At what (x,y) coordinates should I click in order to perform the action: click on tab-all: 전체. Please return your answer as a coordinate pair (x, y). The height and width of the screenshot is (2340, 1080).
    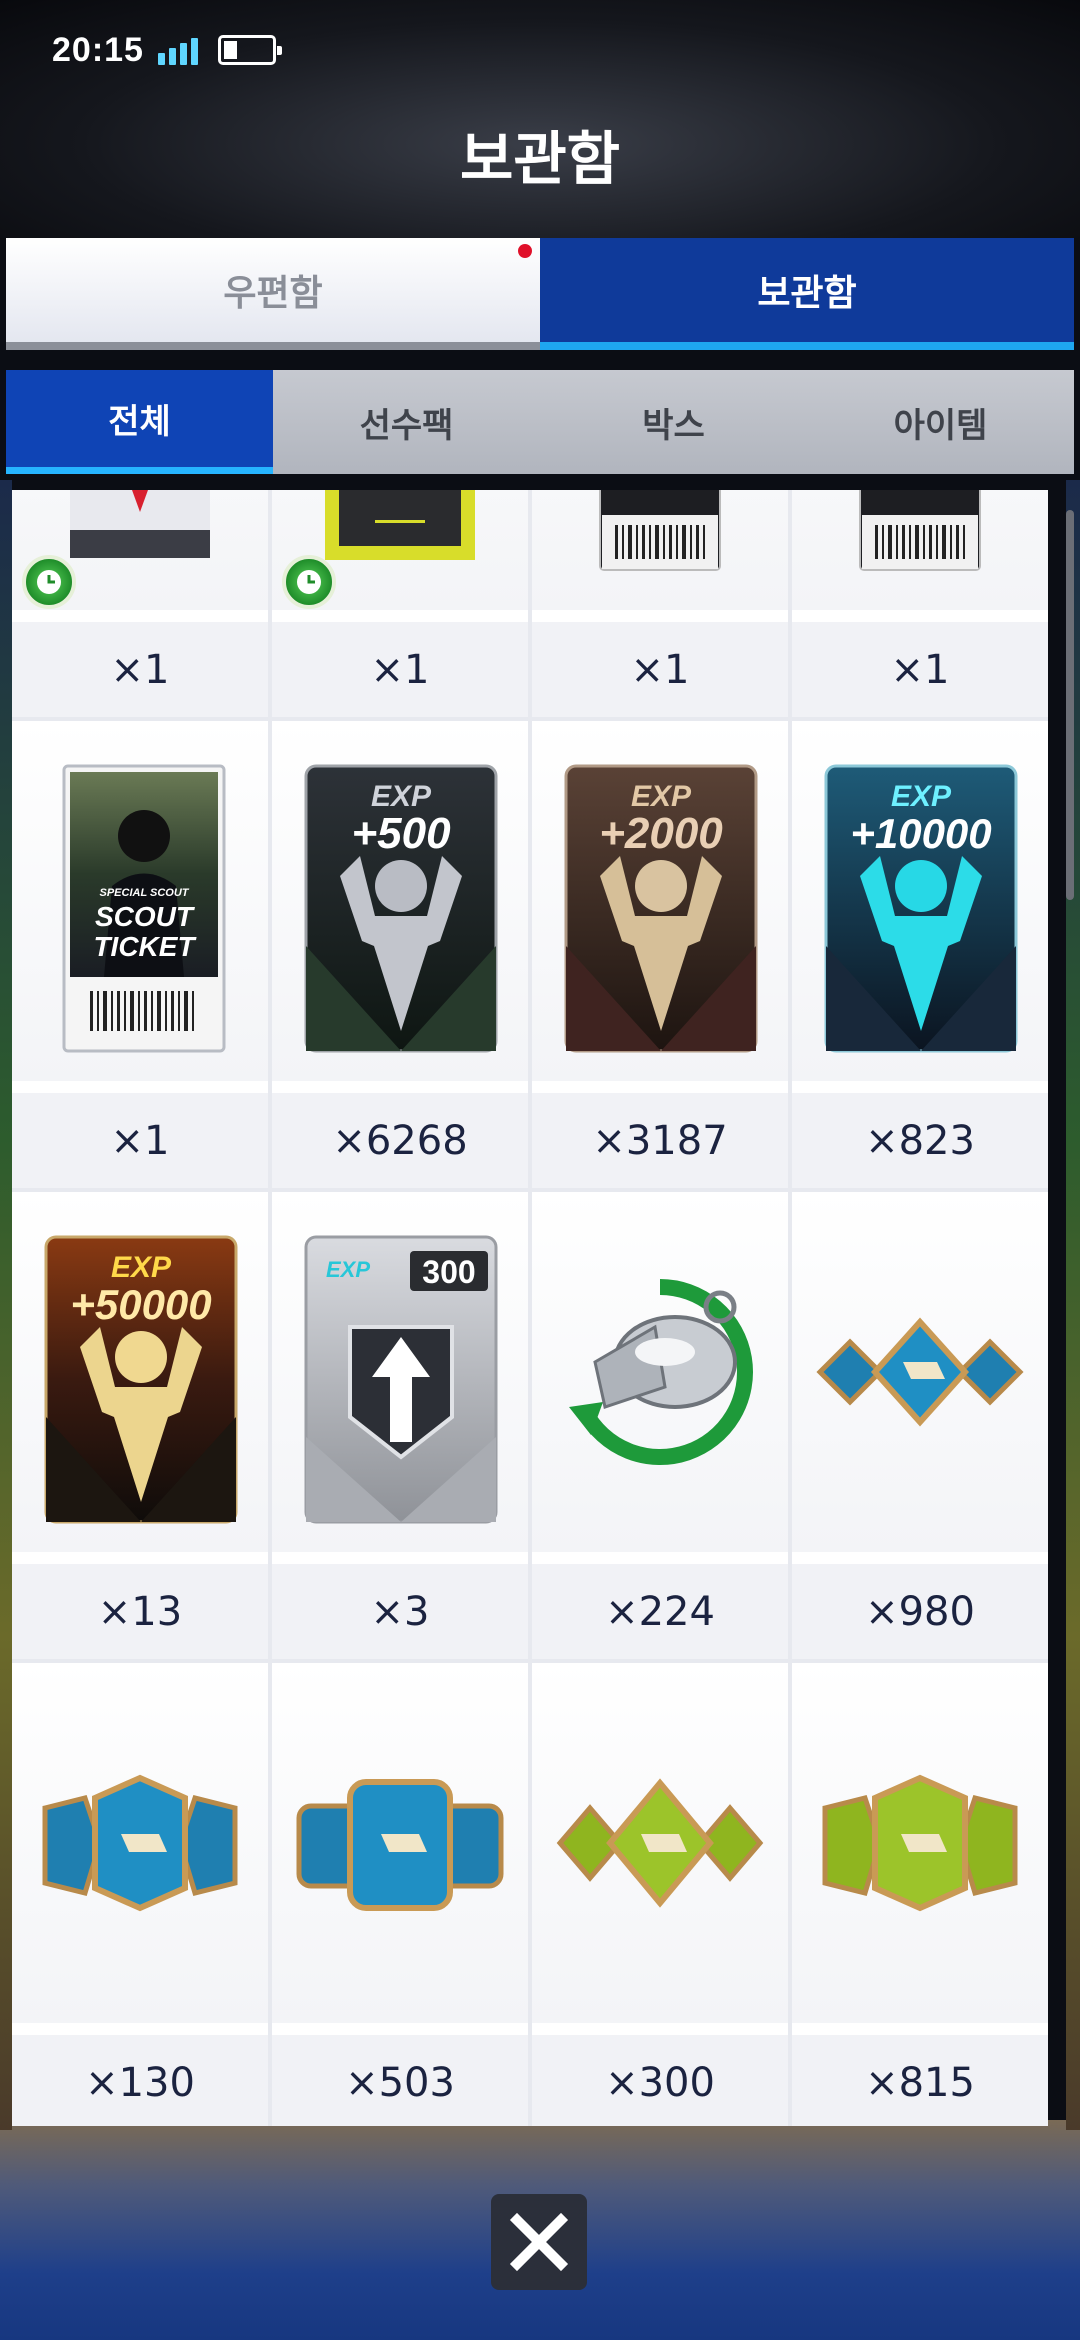
    Looking at the image, I should click on (139, 422).